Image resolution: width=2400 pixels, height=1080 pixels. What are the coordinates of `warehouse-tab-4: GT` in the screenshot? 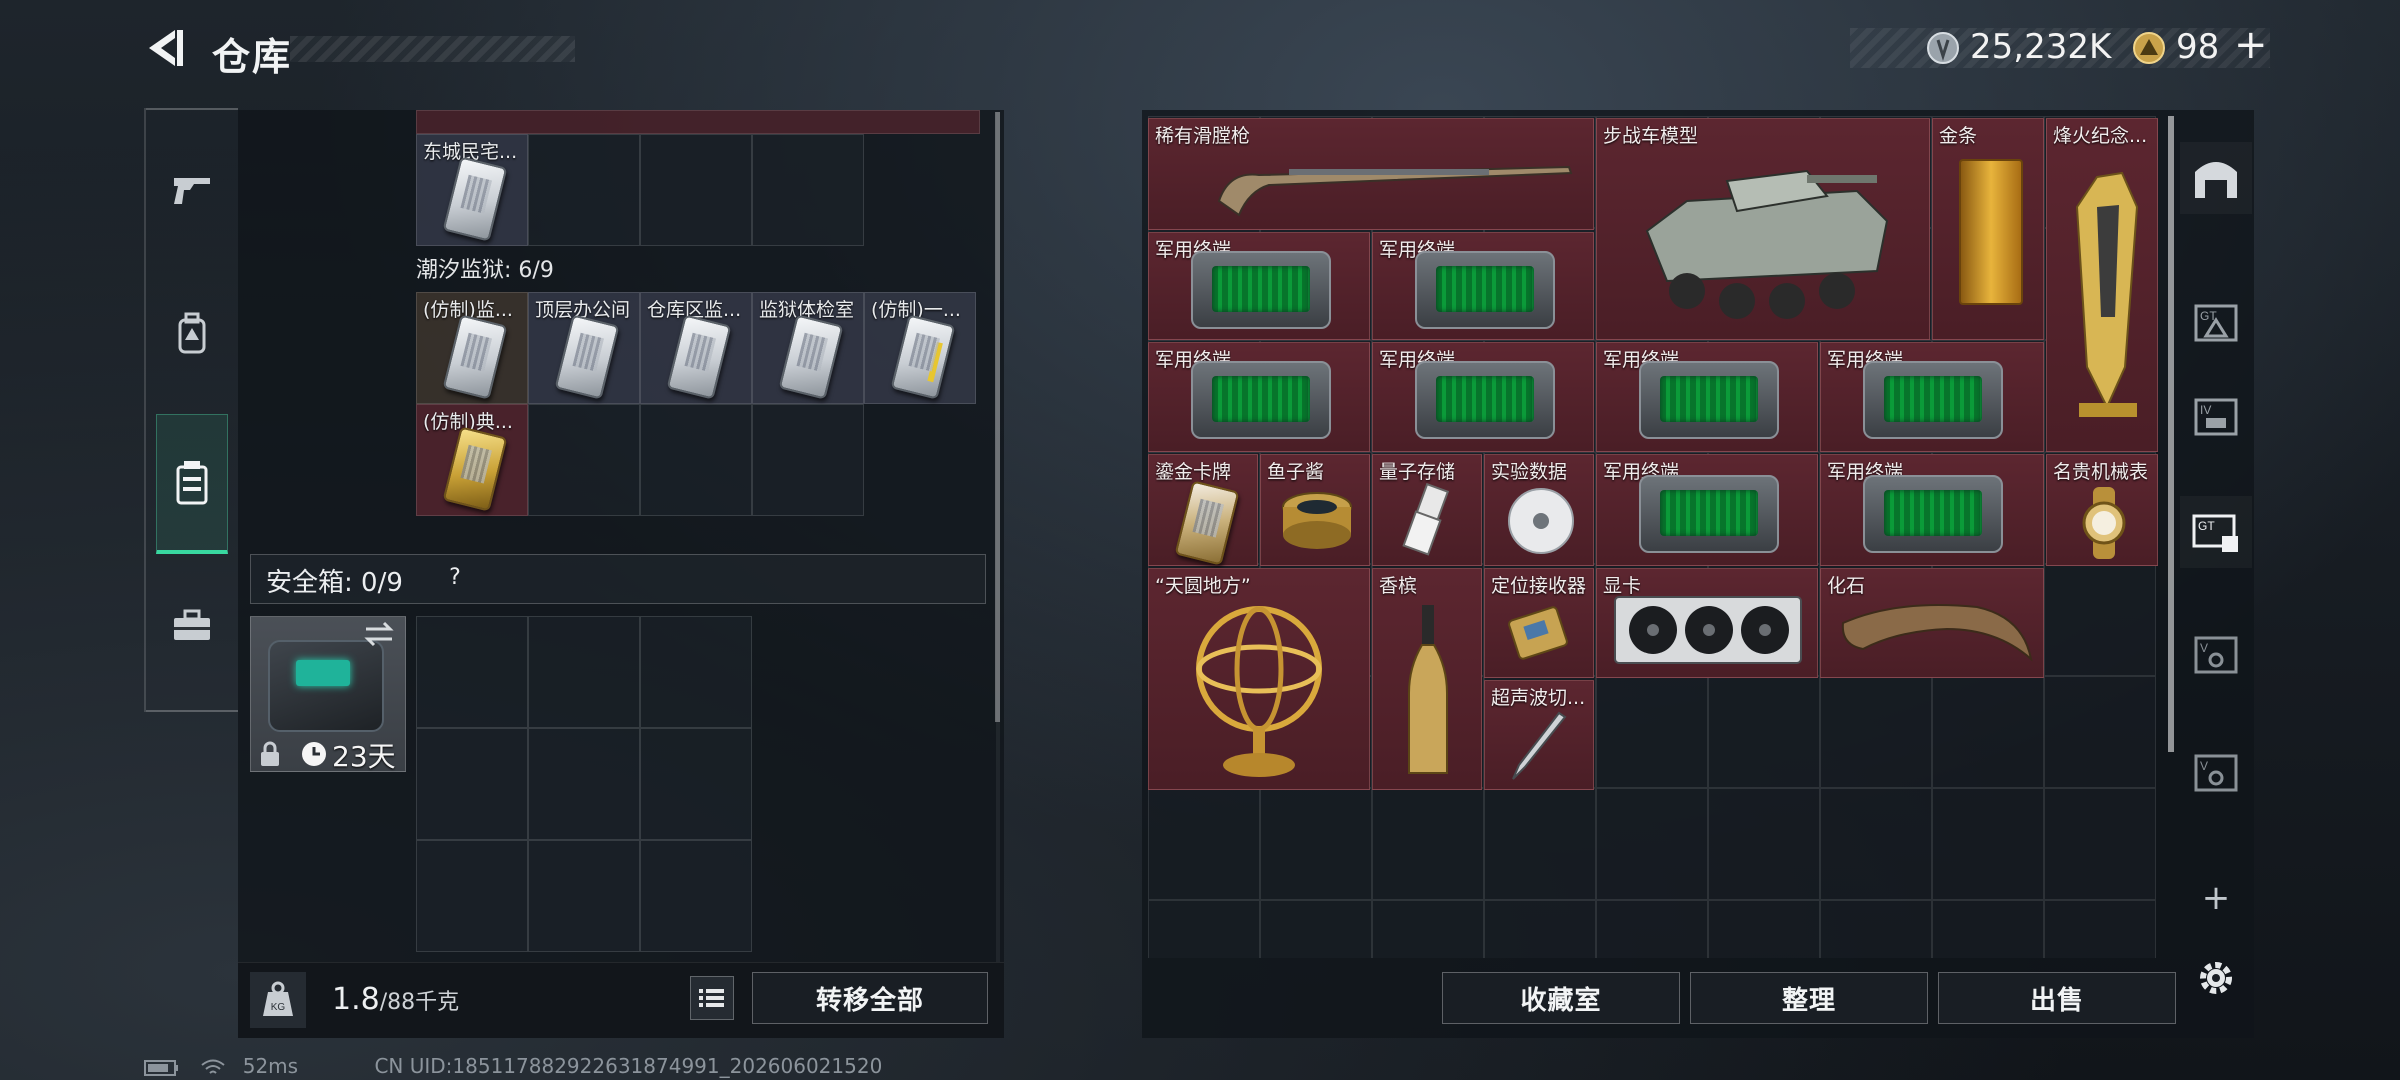 It's located at (2216, 532).